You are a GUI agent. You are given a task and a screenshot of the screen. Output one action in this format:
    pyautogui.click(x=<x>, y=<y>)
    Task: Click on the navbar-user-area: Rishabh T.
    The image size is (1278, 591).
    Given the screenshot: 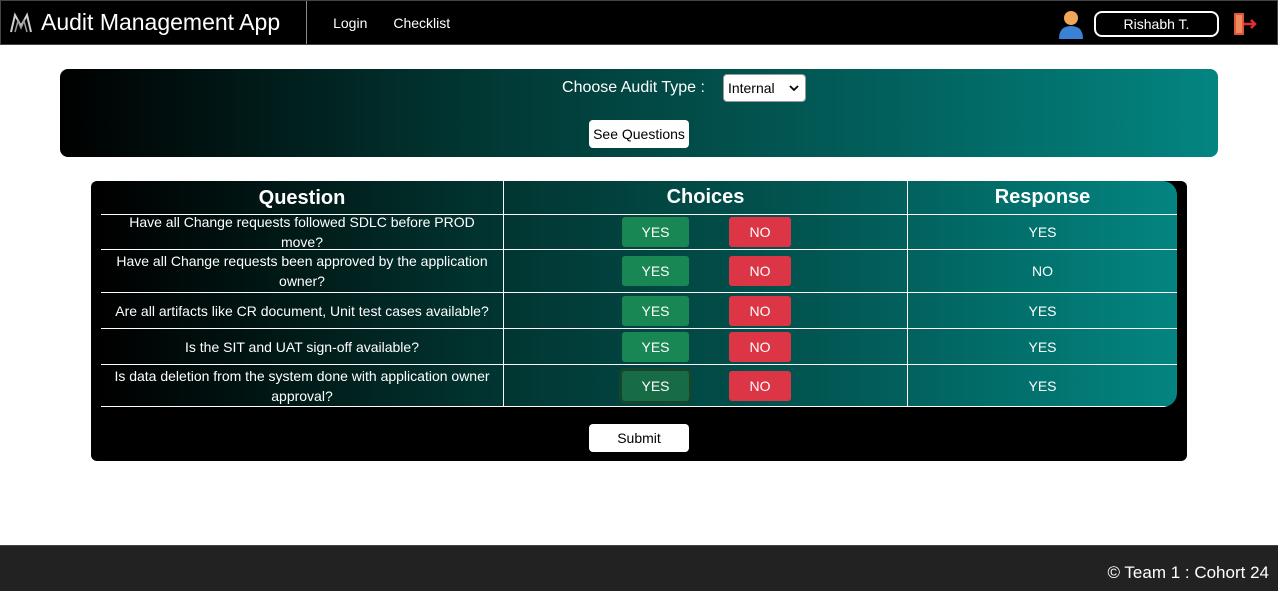 What is the action you would take?
    pyautogui.click(x=1167, y=23)
    